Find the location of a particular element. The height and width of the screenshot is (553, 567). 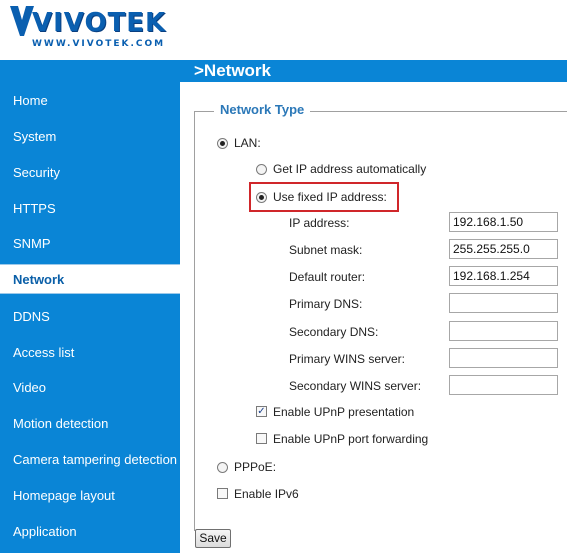

page-title-bar: >Network is located at coordinates (373, 71).